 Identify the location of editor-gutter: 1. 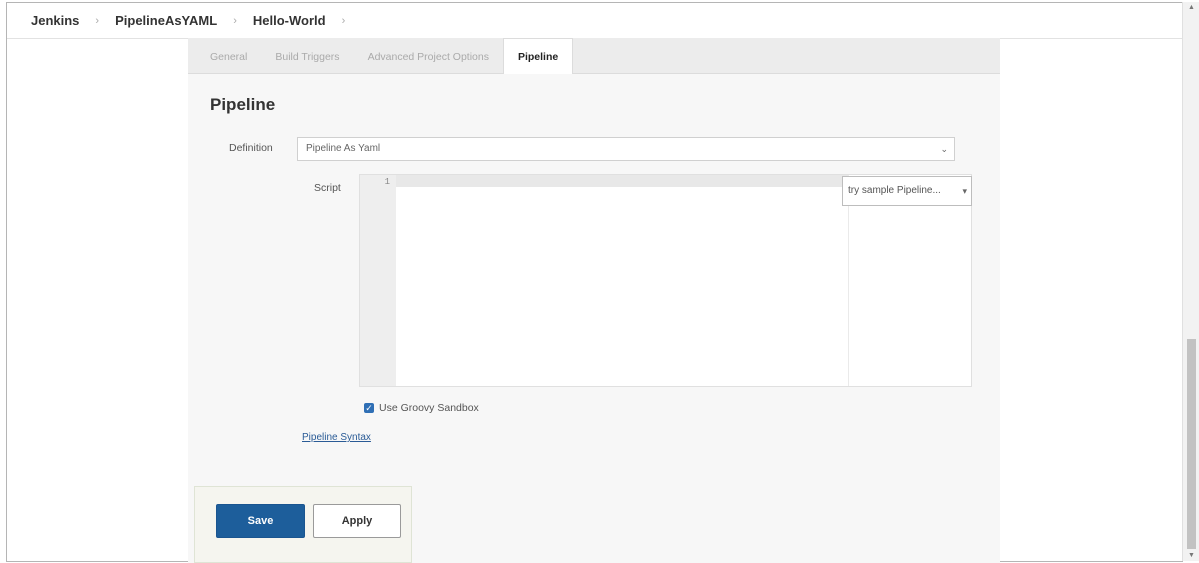
(378, 280).